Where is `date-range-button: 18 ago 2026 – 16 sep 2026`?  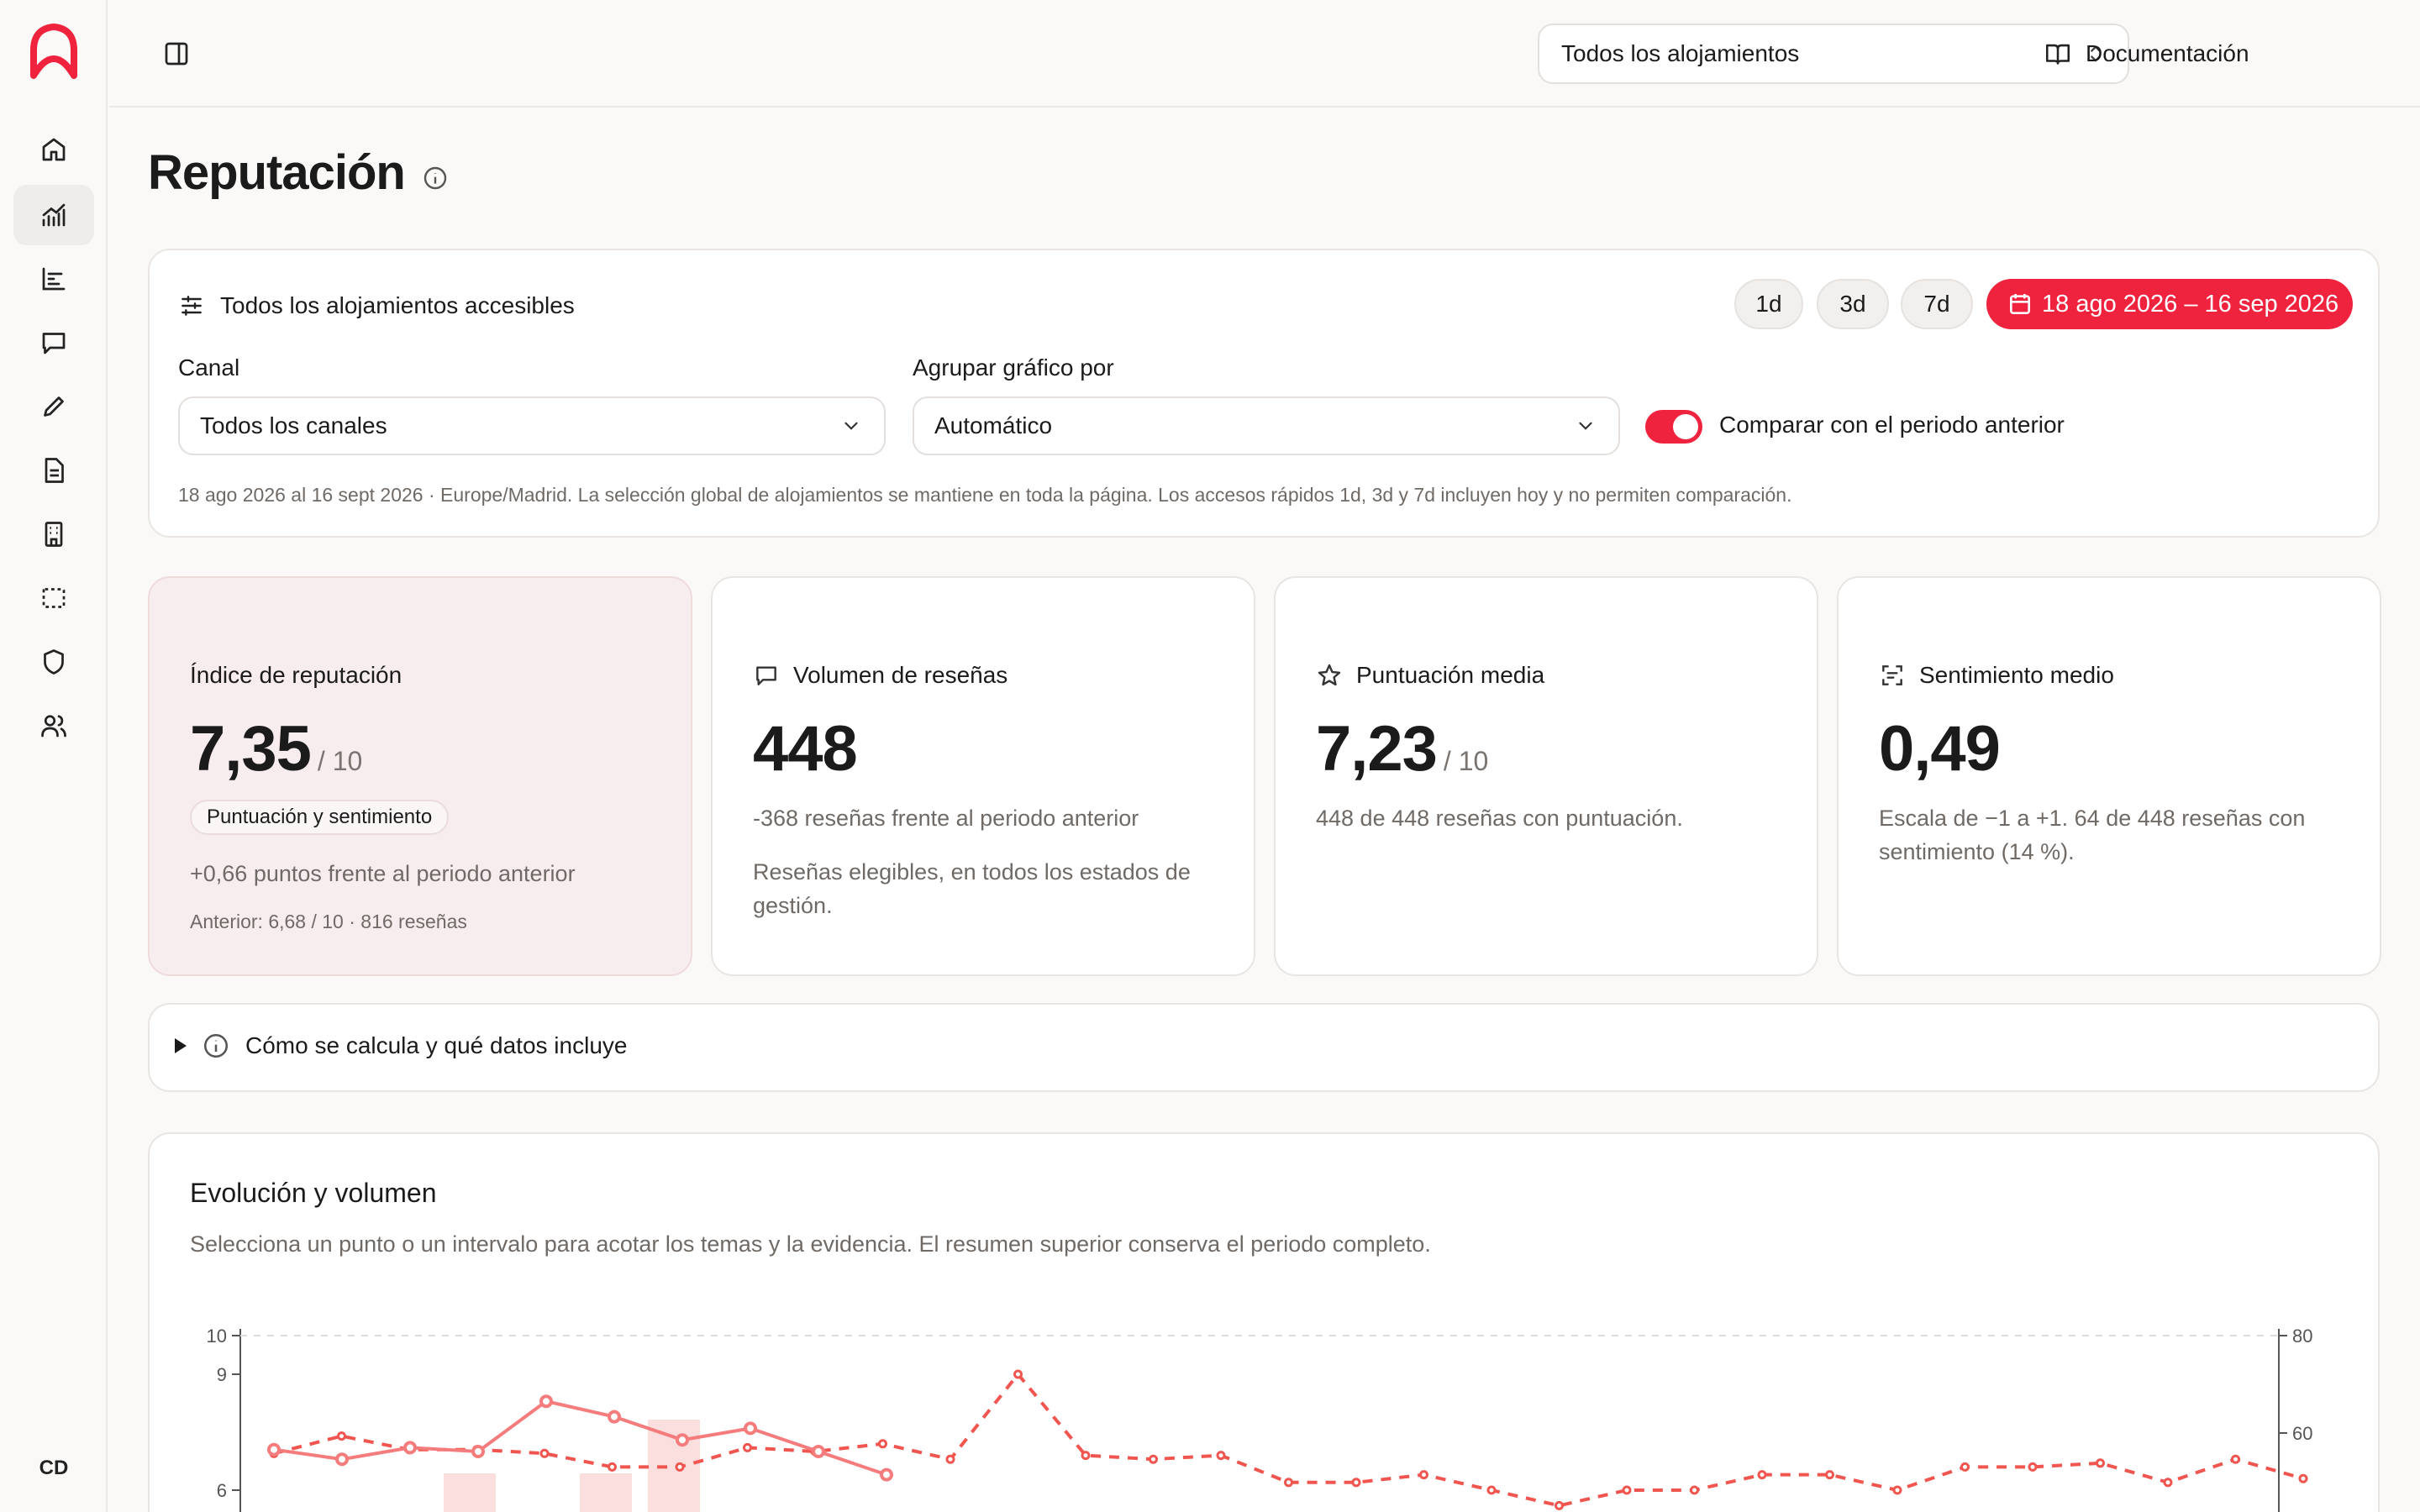
date-range-button: 18 ago 2026 – 16 sep 2026 is located at coordinates (2169, 304).